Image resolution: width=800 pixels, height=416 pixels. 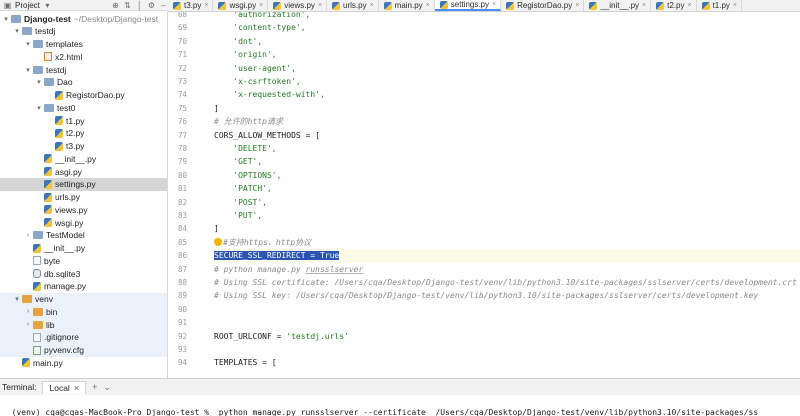 I want to click on editor-tab: t3.py ×, so click(x=191, y=5).